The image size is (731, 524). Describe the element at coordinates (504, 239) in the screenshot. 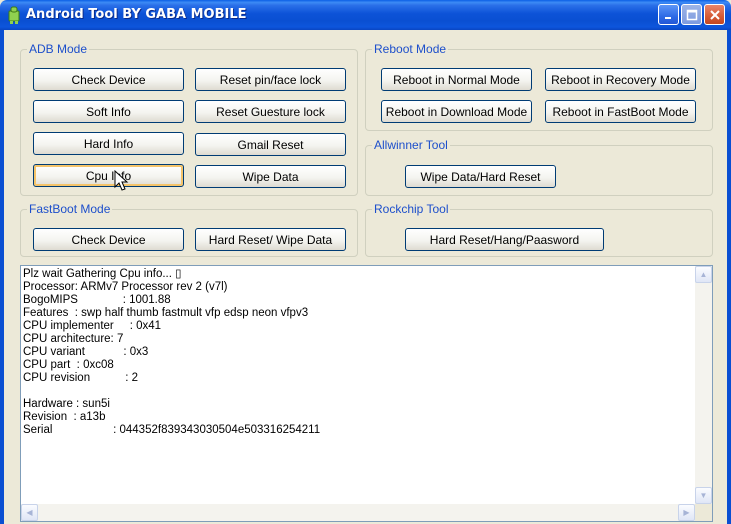

I see `rockchip-hard-reset-button: Hard Reset/Hang/Paasword` at that location.